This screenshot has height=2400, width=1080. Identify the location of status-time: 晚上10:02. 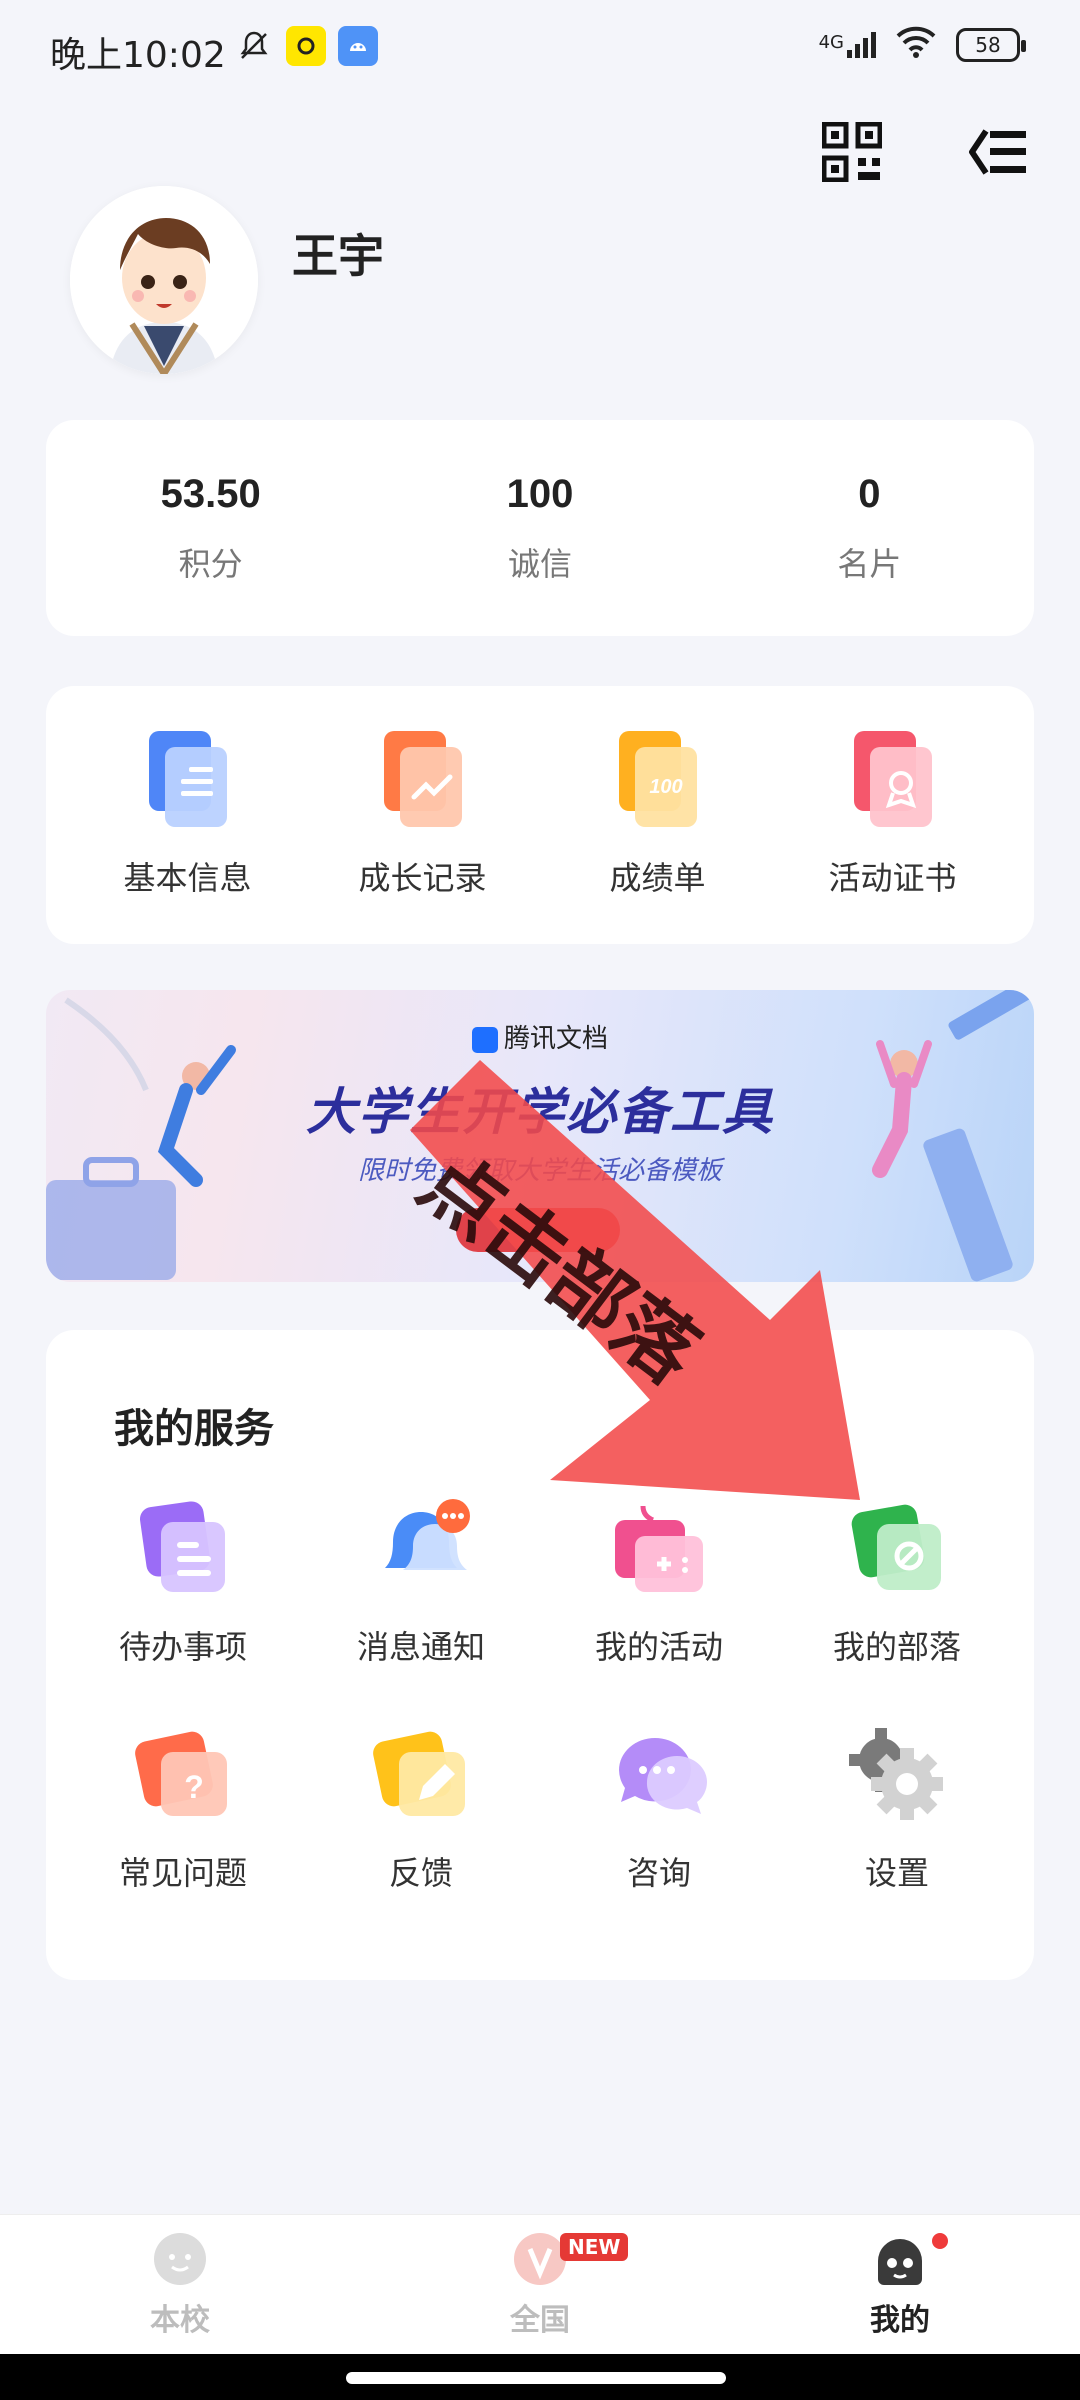
(138, 55).